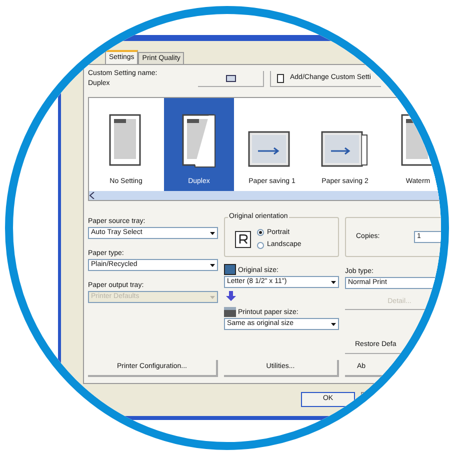 The image size is (451, 451). What do you see at coordinates (265, 195) in the screenshot?
I see `scrollbar` at bounding box center [265, 195].